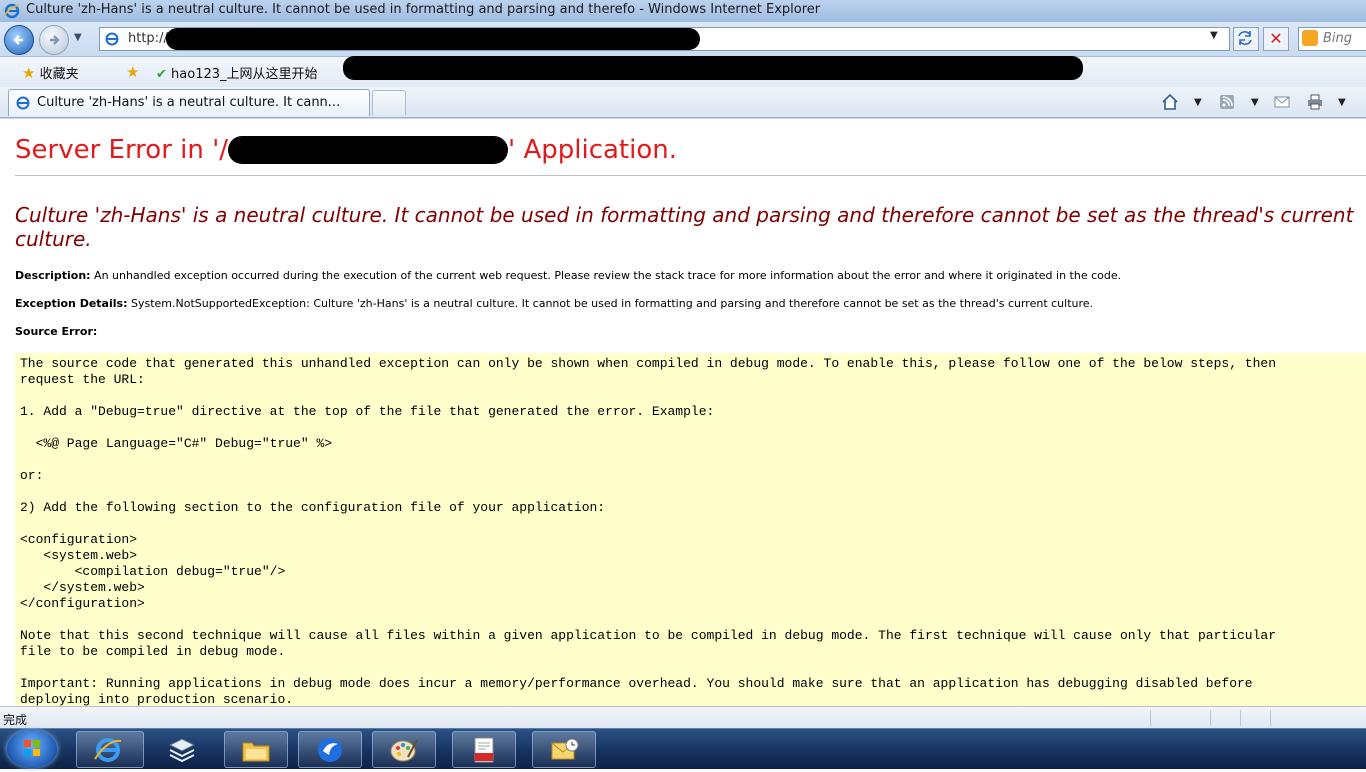 This screenshot has width=1366, height=772. Describe the element at coordinates (148, 38) in the screenshot. I see `address-url-text: http://` at that location.